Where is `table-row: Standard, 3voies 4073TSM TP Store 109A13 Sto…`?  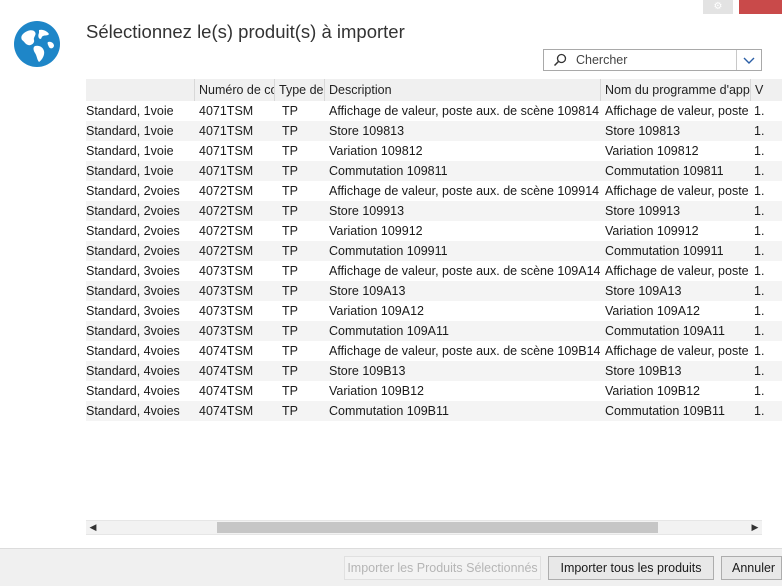
table-row: Standard, 3voies 4073TSM TP Store 109A13 Sto… is located at coordinates (434, 291).